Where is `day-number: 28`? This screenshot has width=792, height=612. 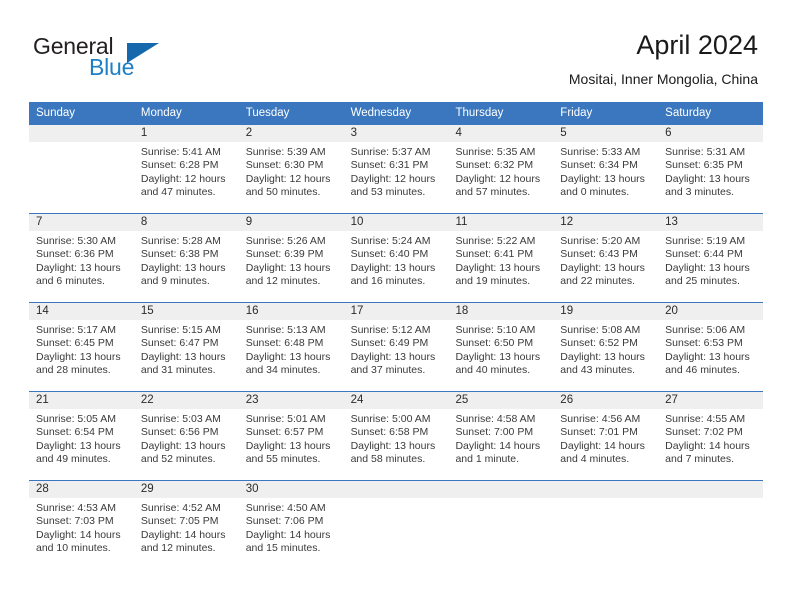 day-number: 28 is located at coordinates (81, 489).